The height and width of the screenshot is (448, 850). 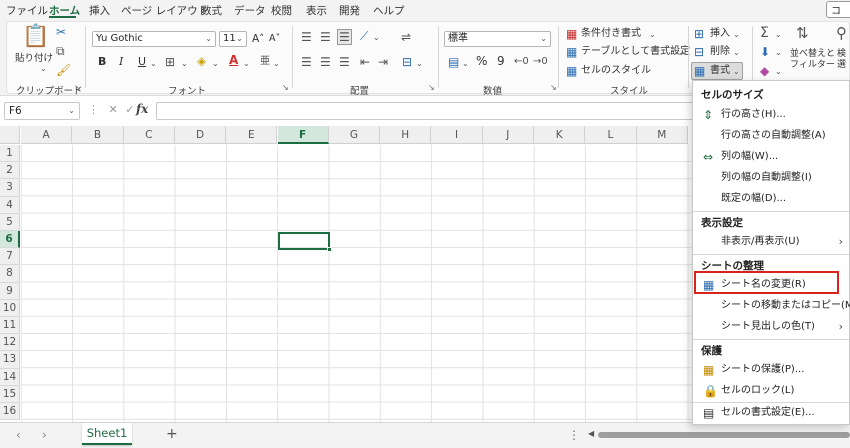 What do you see at coordinates (35, 37) in the screenshot?
I see `paste-icon: 📋` at bounding box center [35, 37].